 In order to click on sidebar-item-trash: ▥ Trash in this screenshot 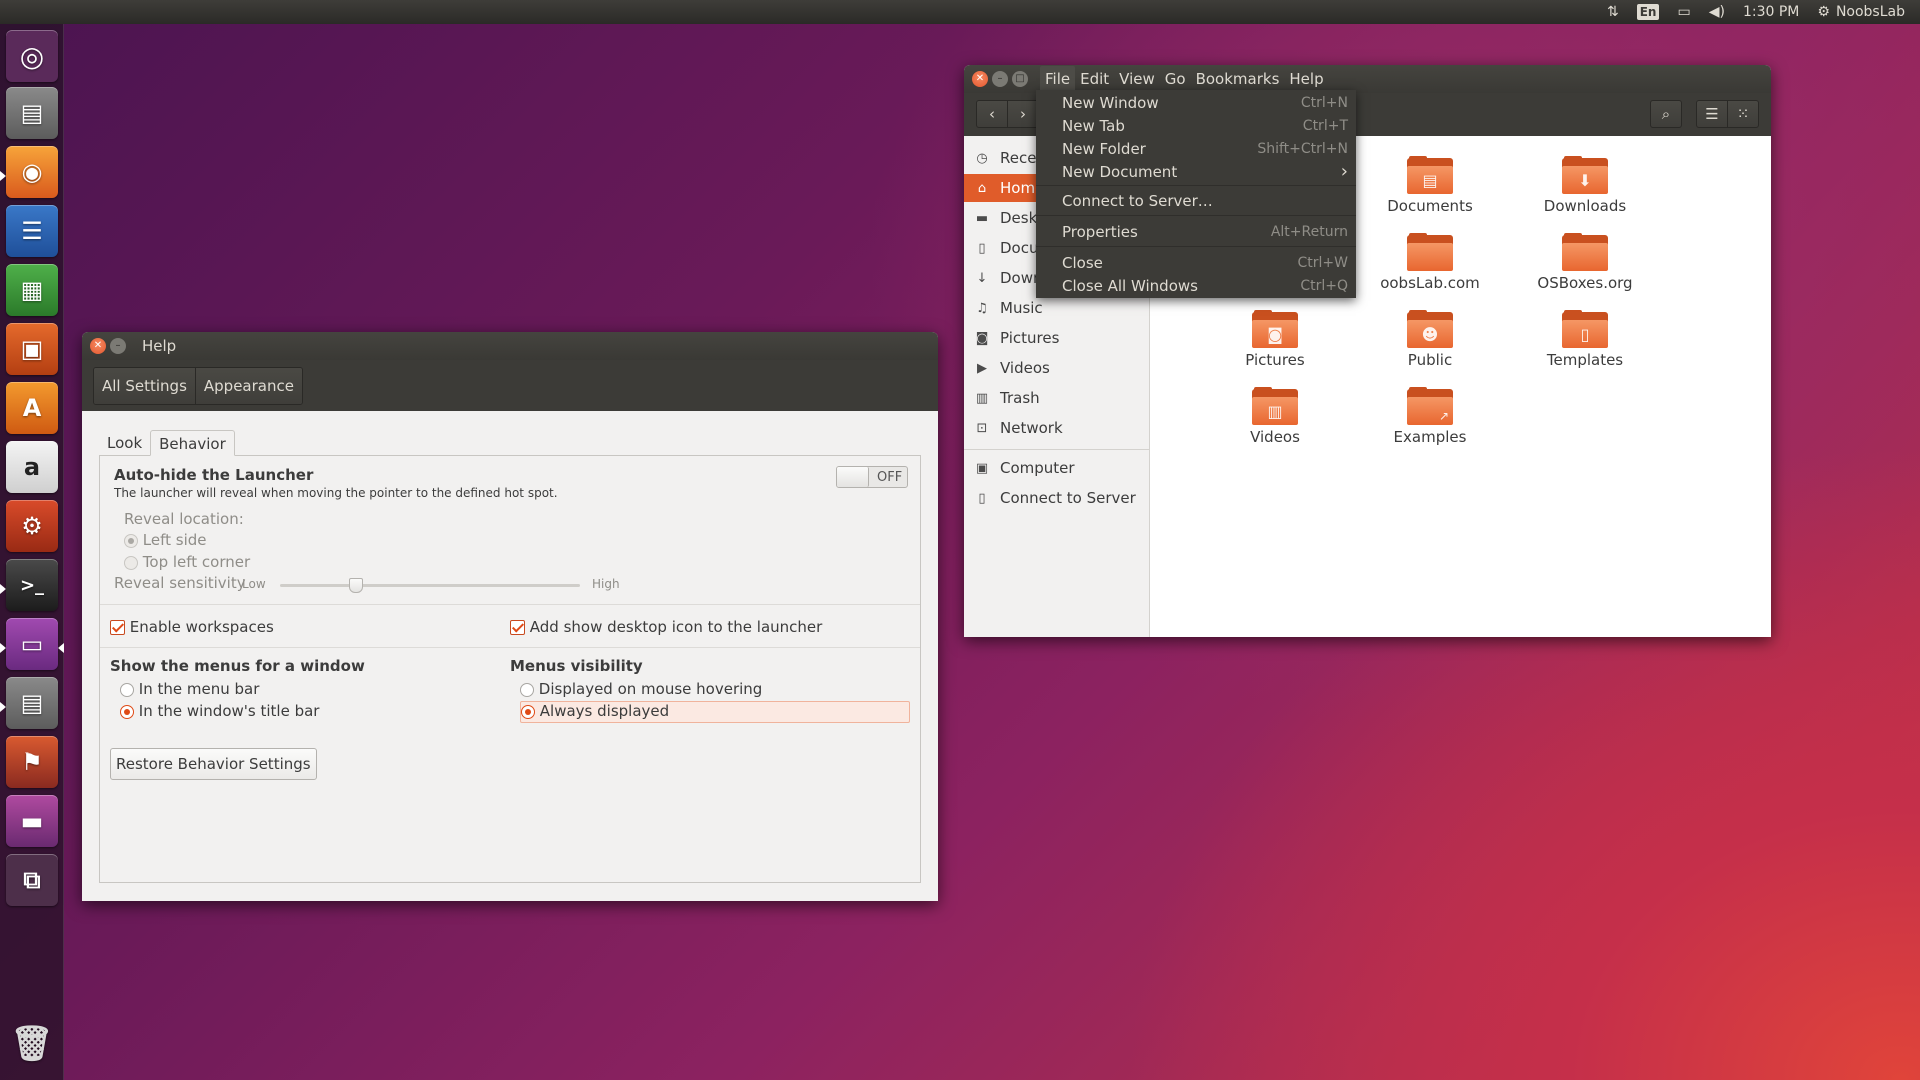, I will do `click(1057, 398)`.